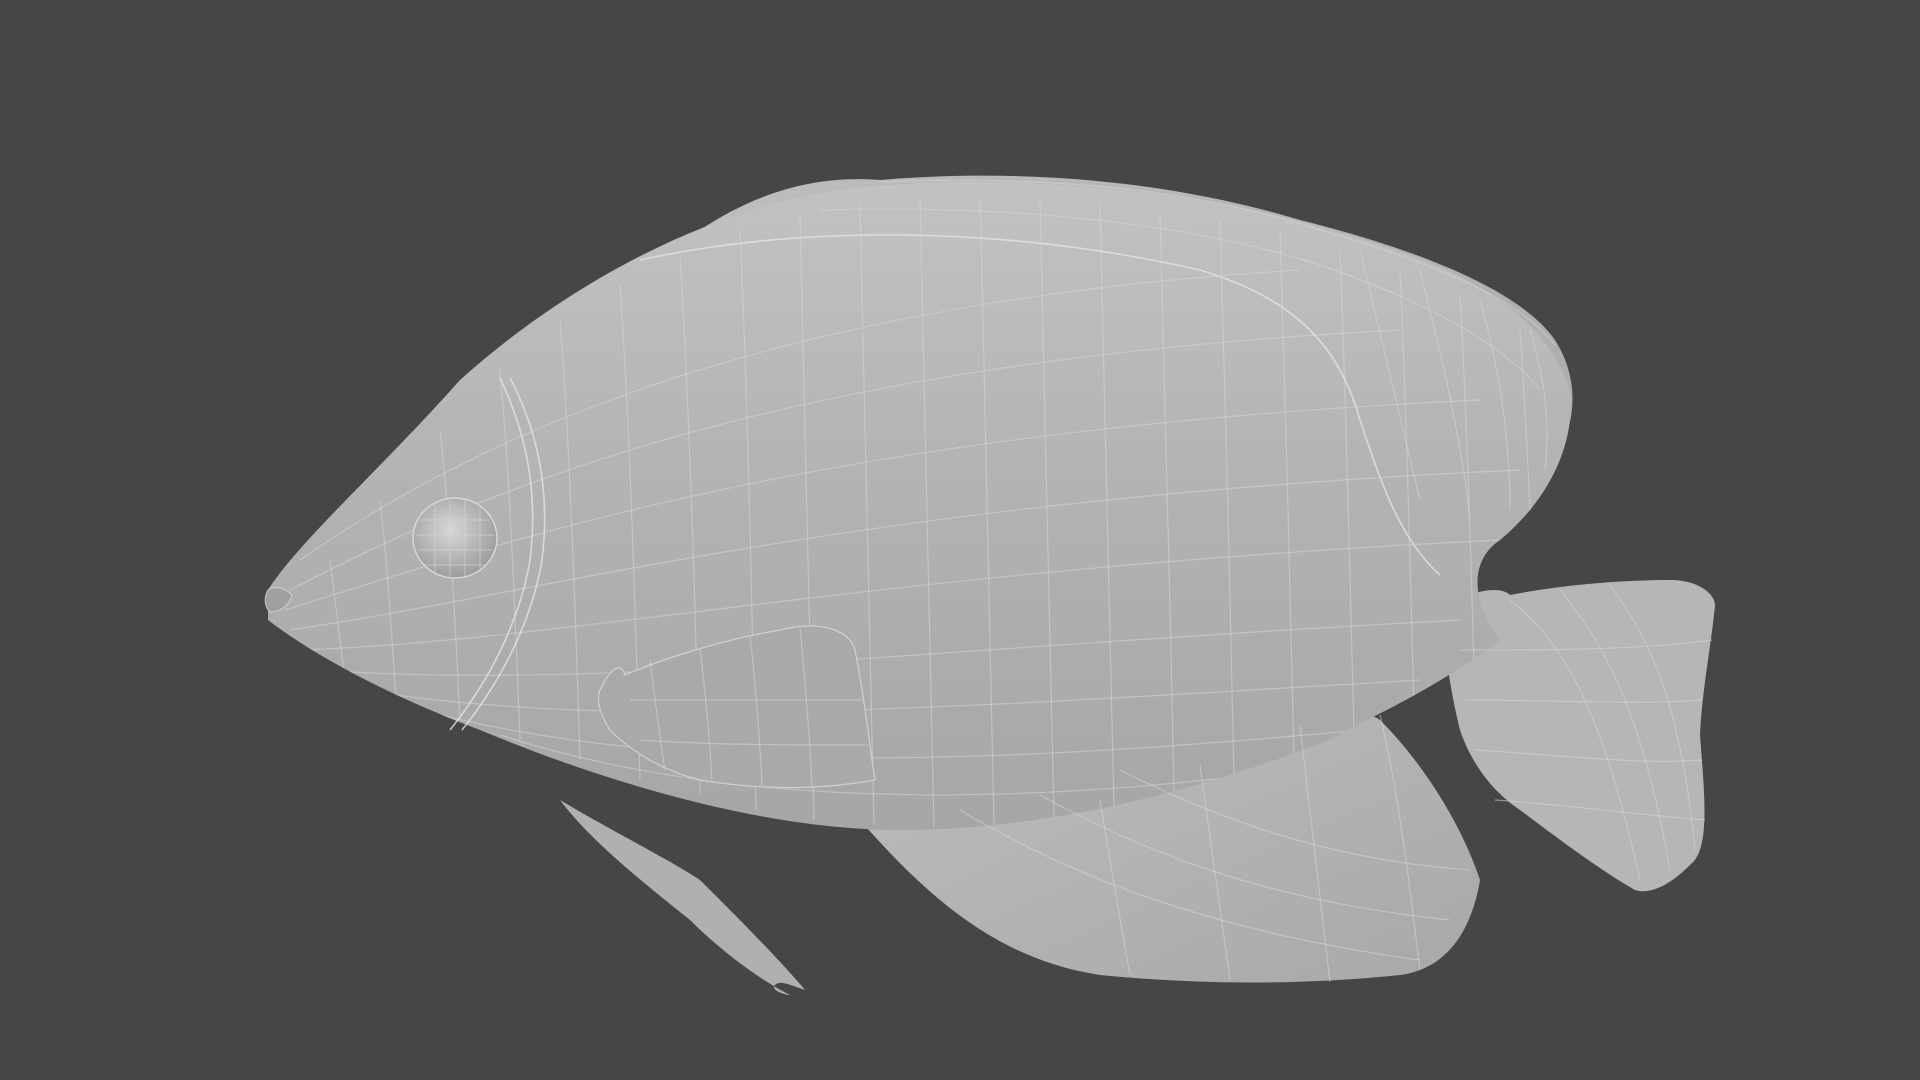 The image size is (1920, 1080). I want to click on eye, so click(455, 538).